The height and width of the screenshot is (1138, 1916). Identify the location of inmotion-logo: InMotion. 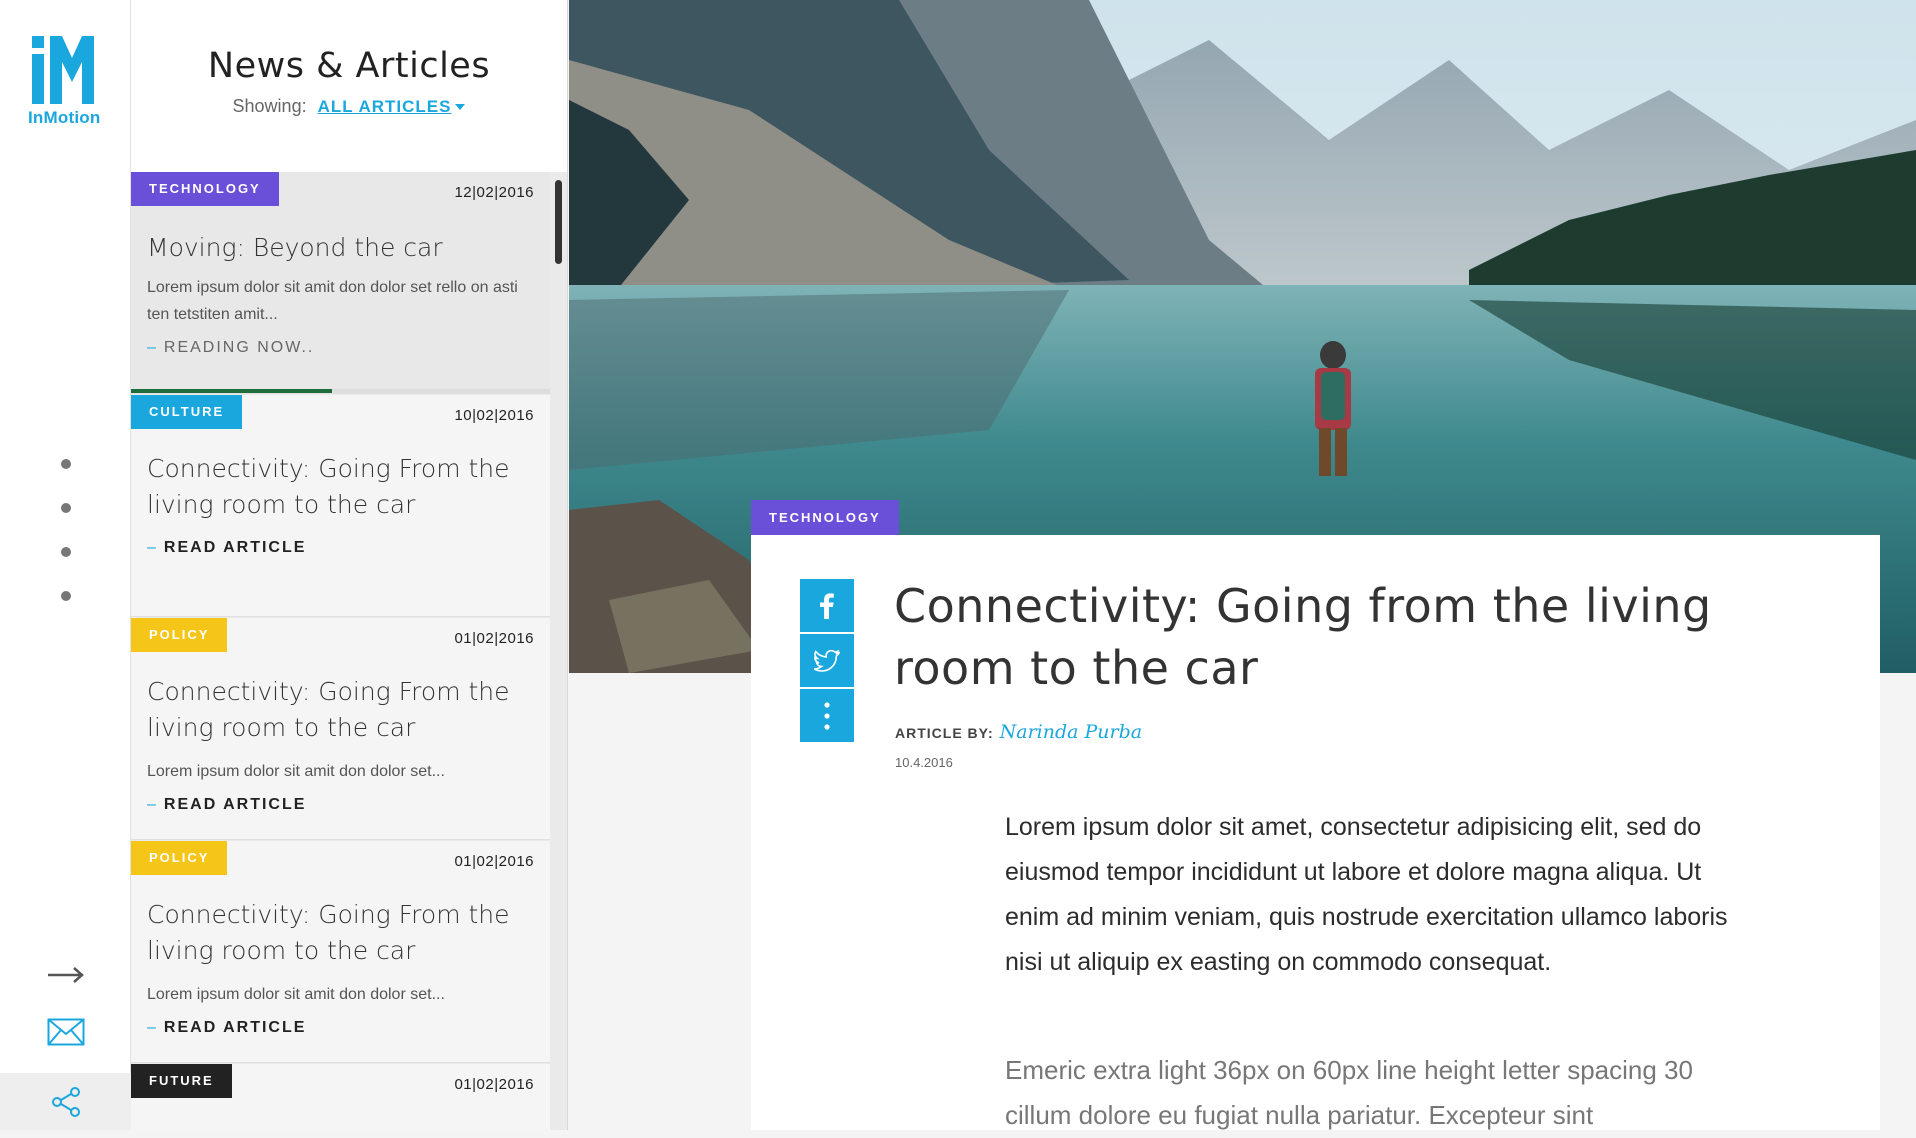
(67, 82).